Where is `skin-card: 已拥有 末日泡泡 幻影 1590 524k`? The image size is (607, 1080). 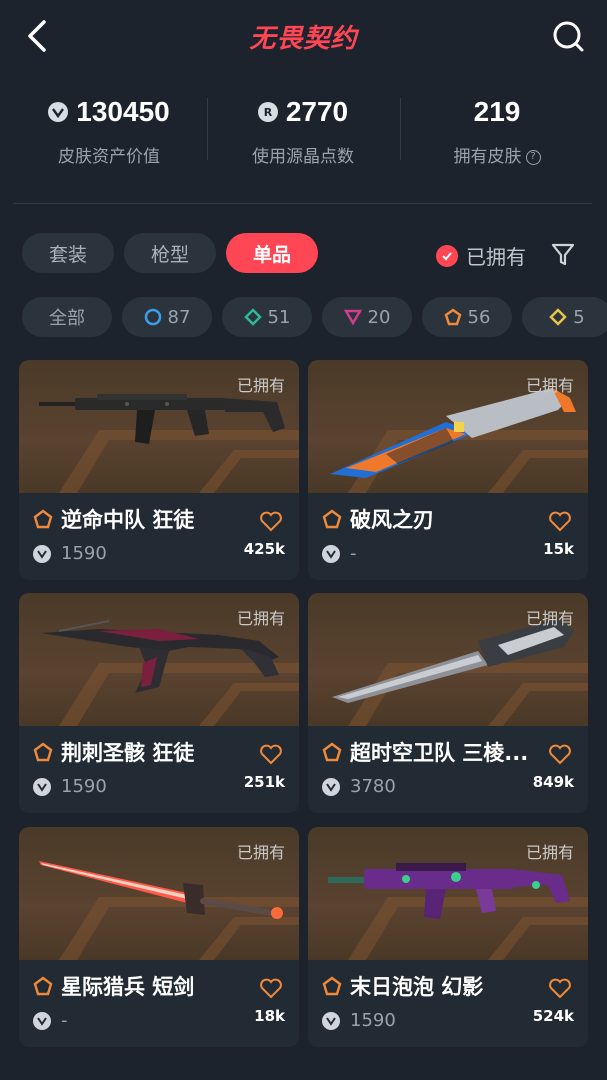
skin-card: 已拥有 末日泡泡 幻影 1590 524k is located at coordinates (448, 937).